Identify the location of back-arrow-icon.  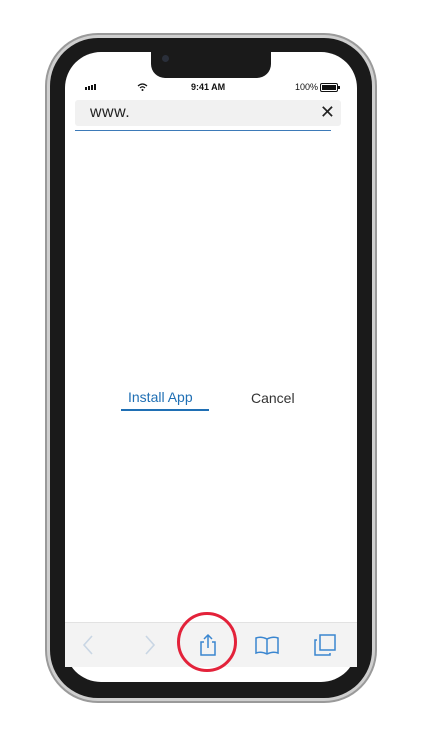
(89, 645).